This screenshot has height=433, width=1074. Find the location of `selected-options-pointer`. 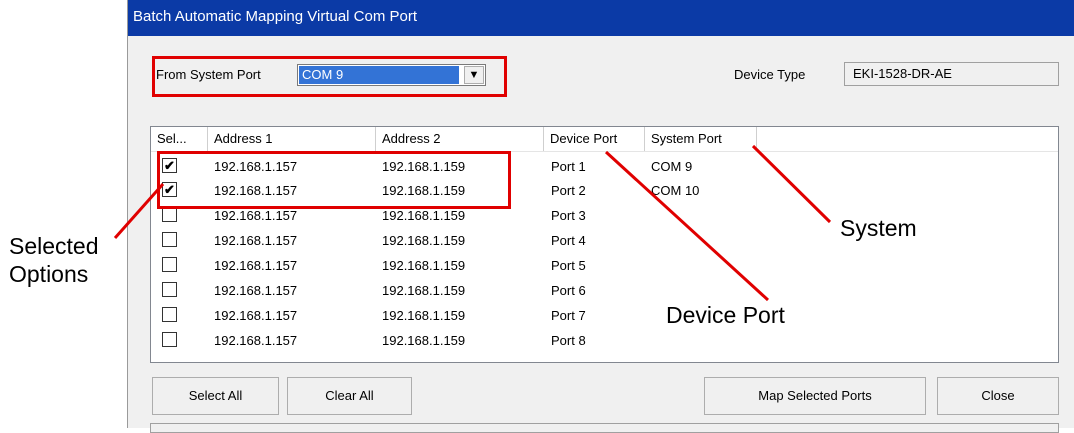

selected-options-pointer is located at coordinates (139, 211).